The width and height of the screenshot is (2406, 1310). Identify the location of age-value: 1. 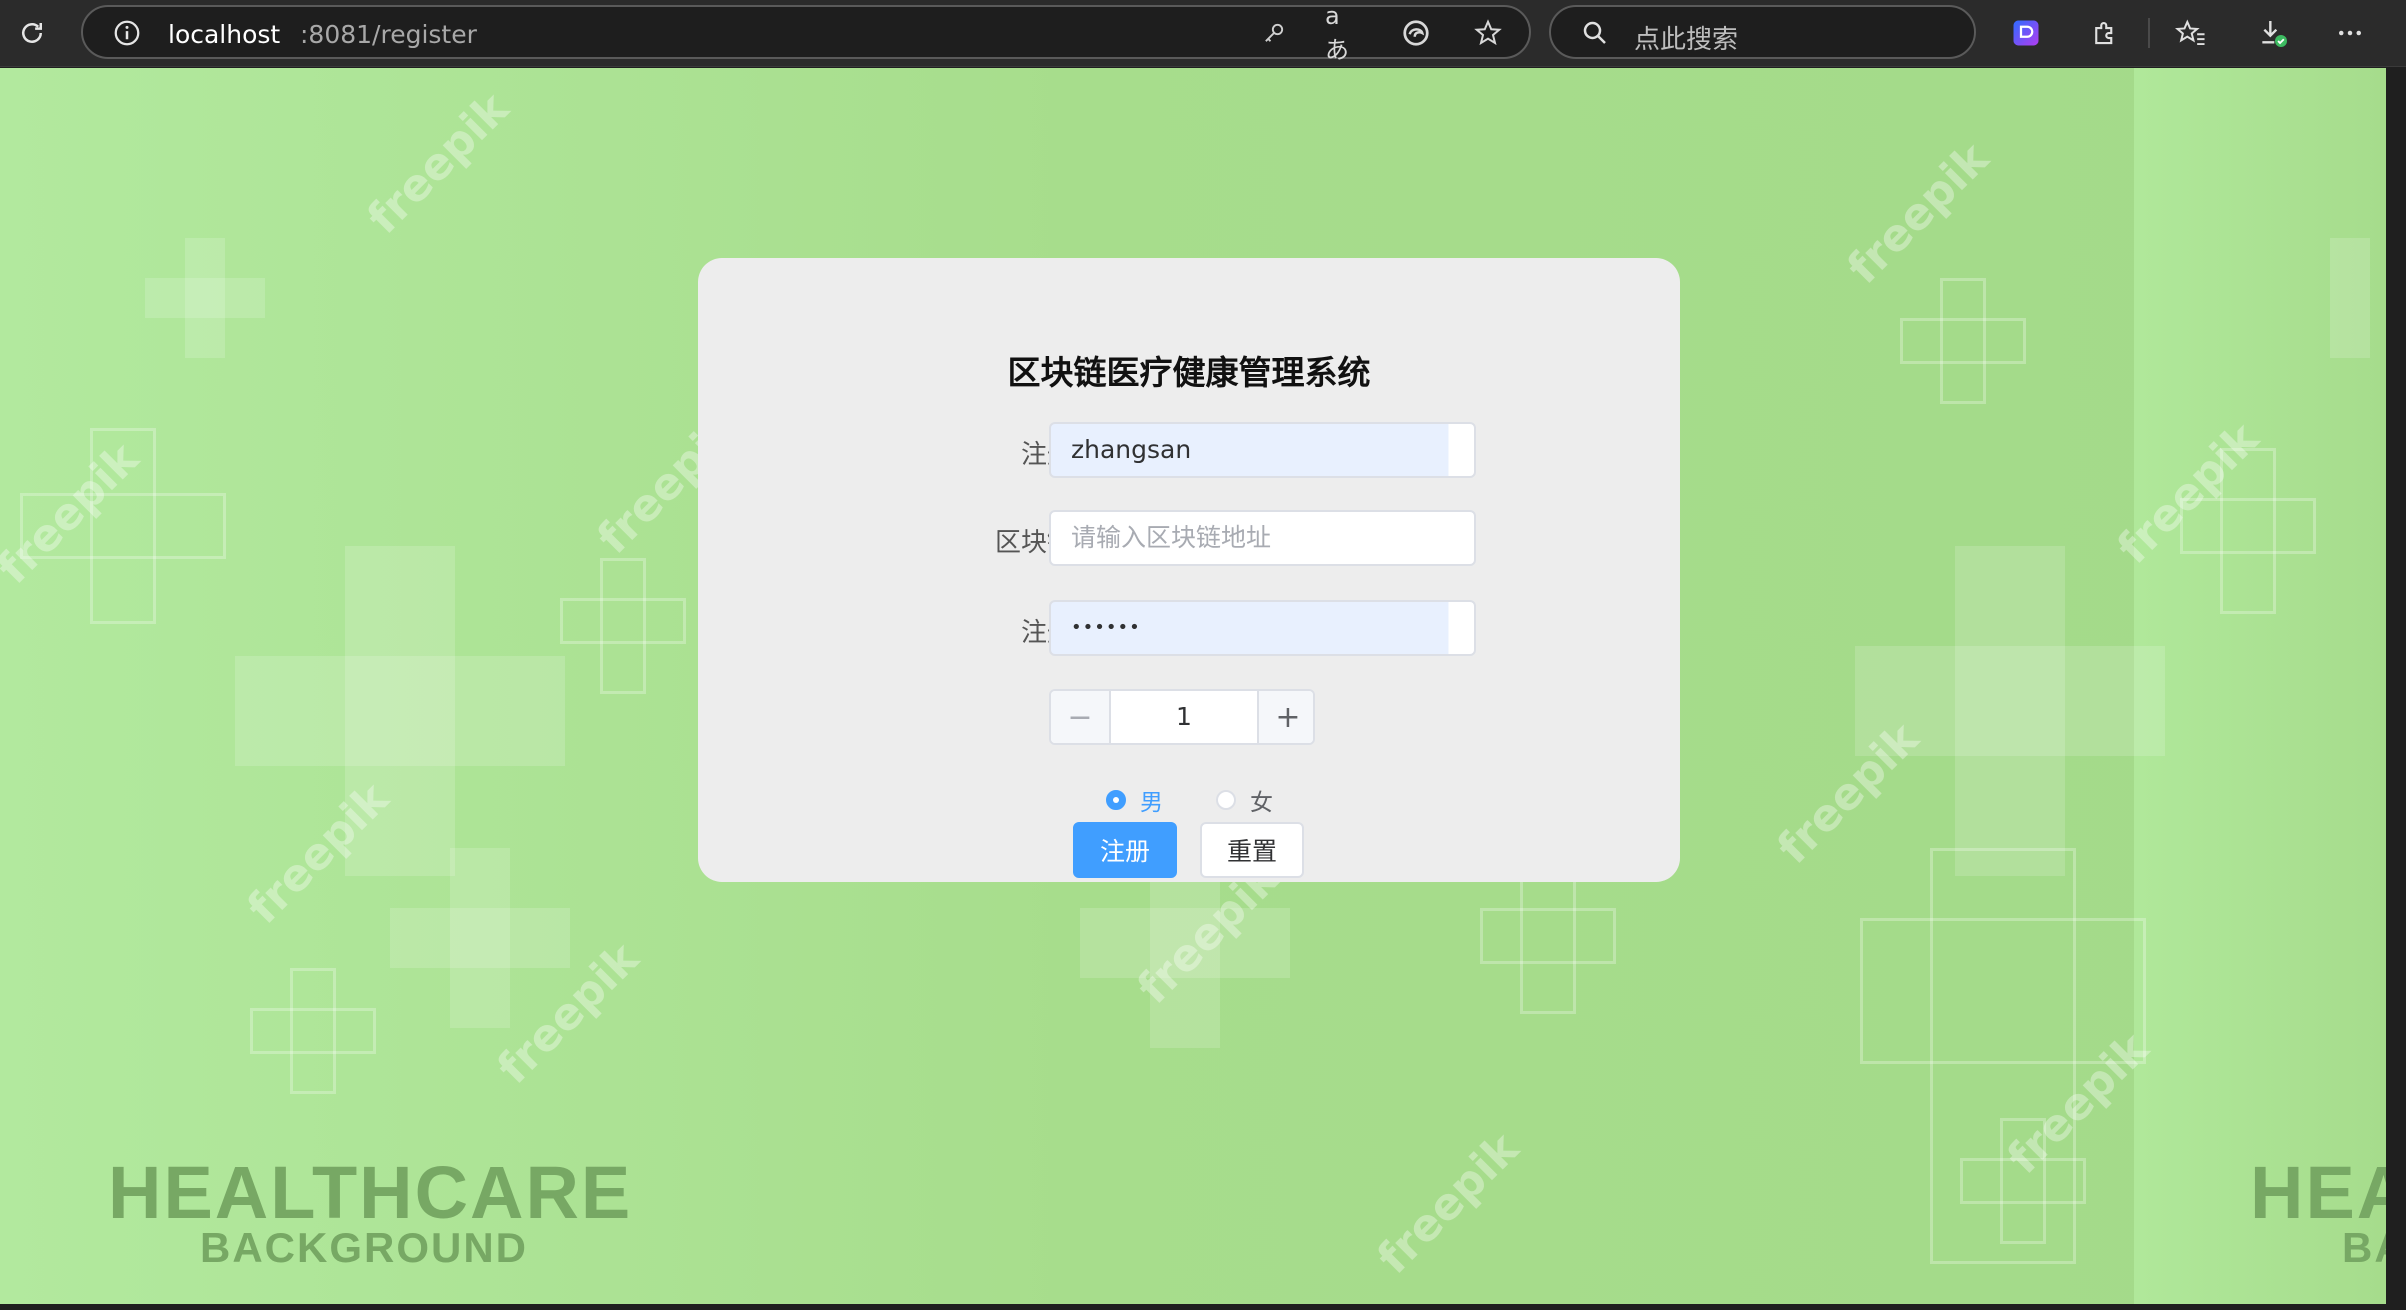
(1184, 717).